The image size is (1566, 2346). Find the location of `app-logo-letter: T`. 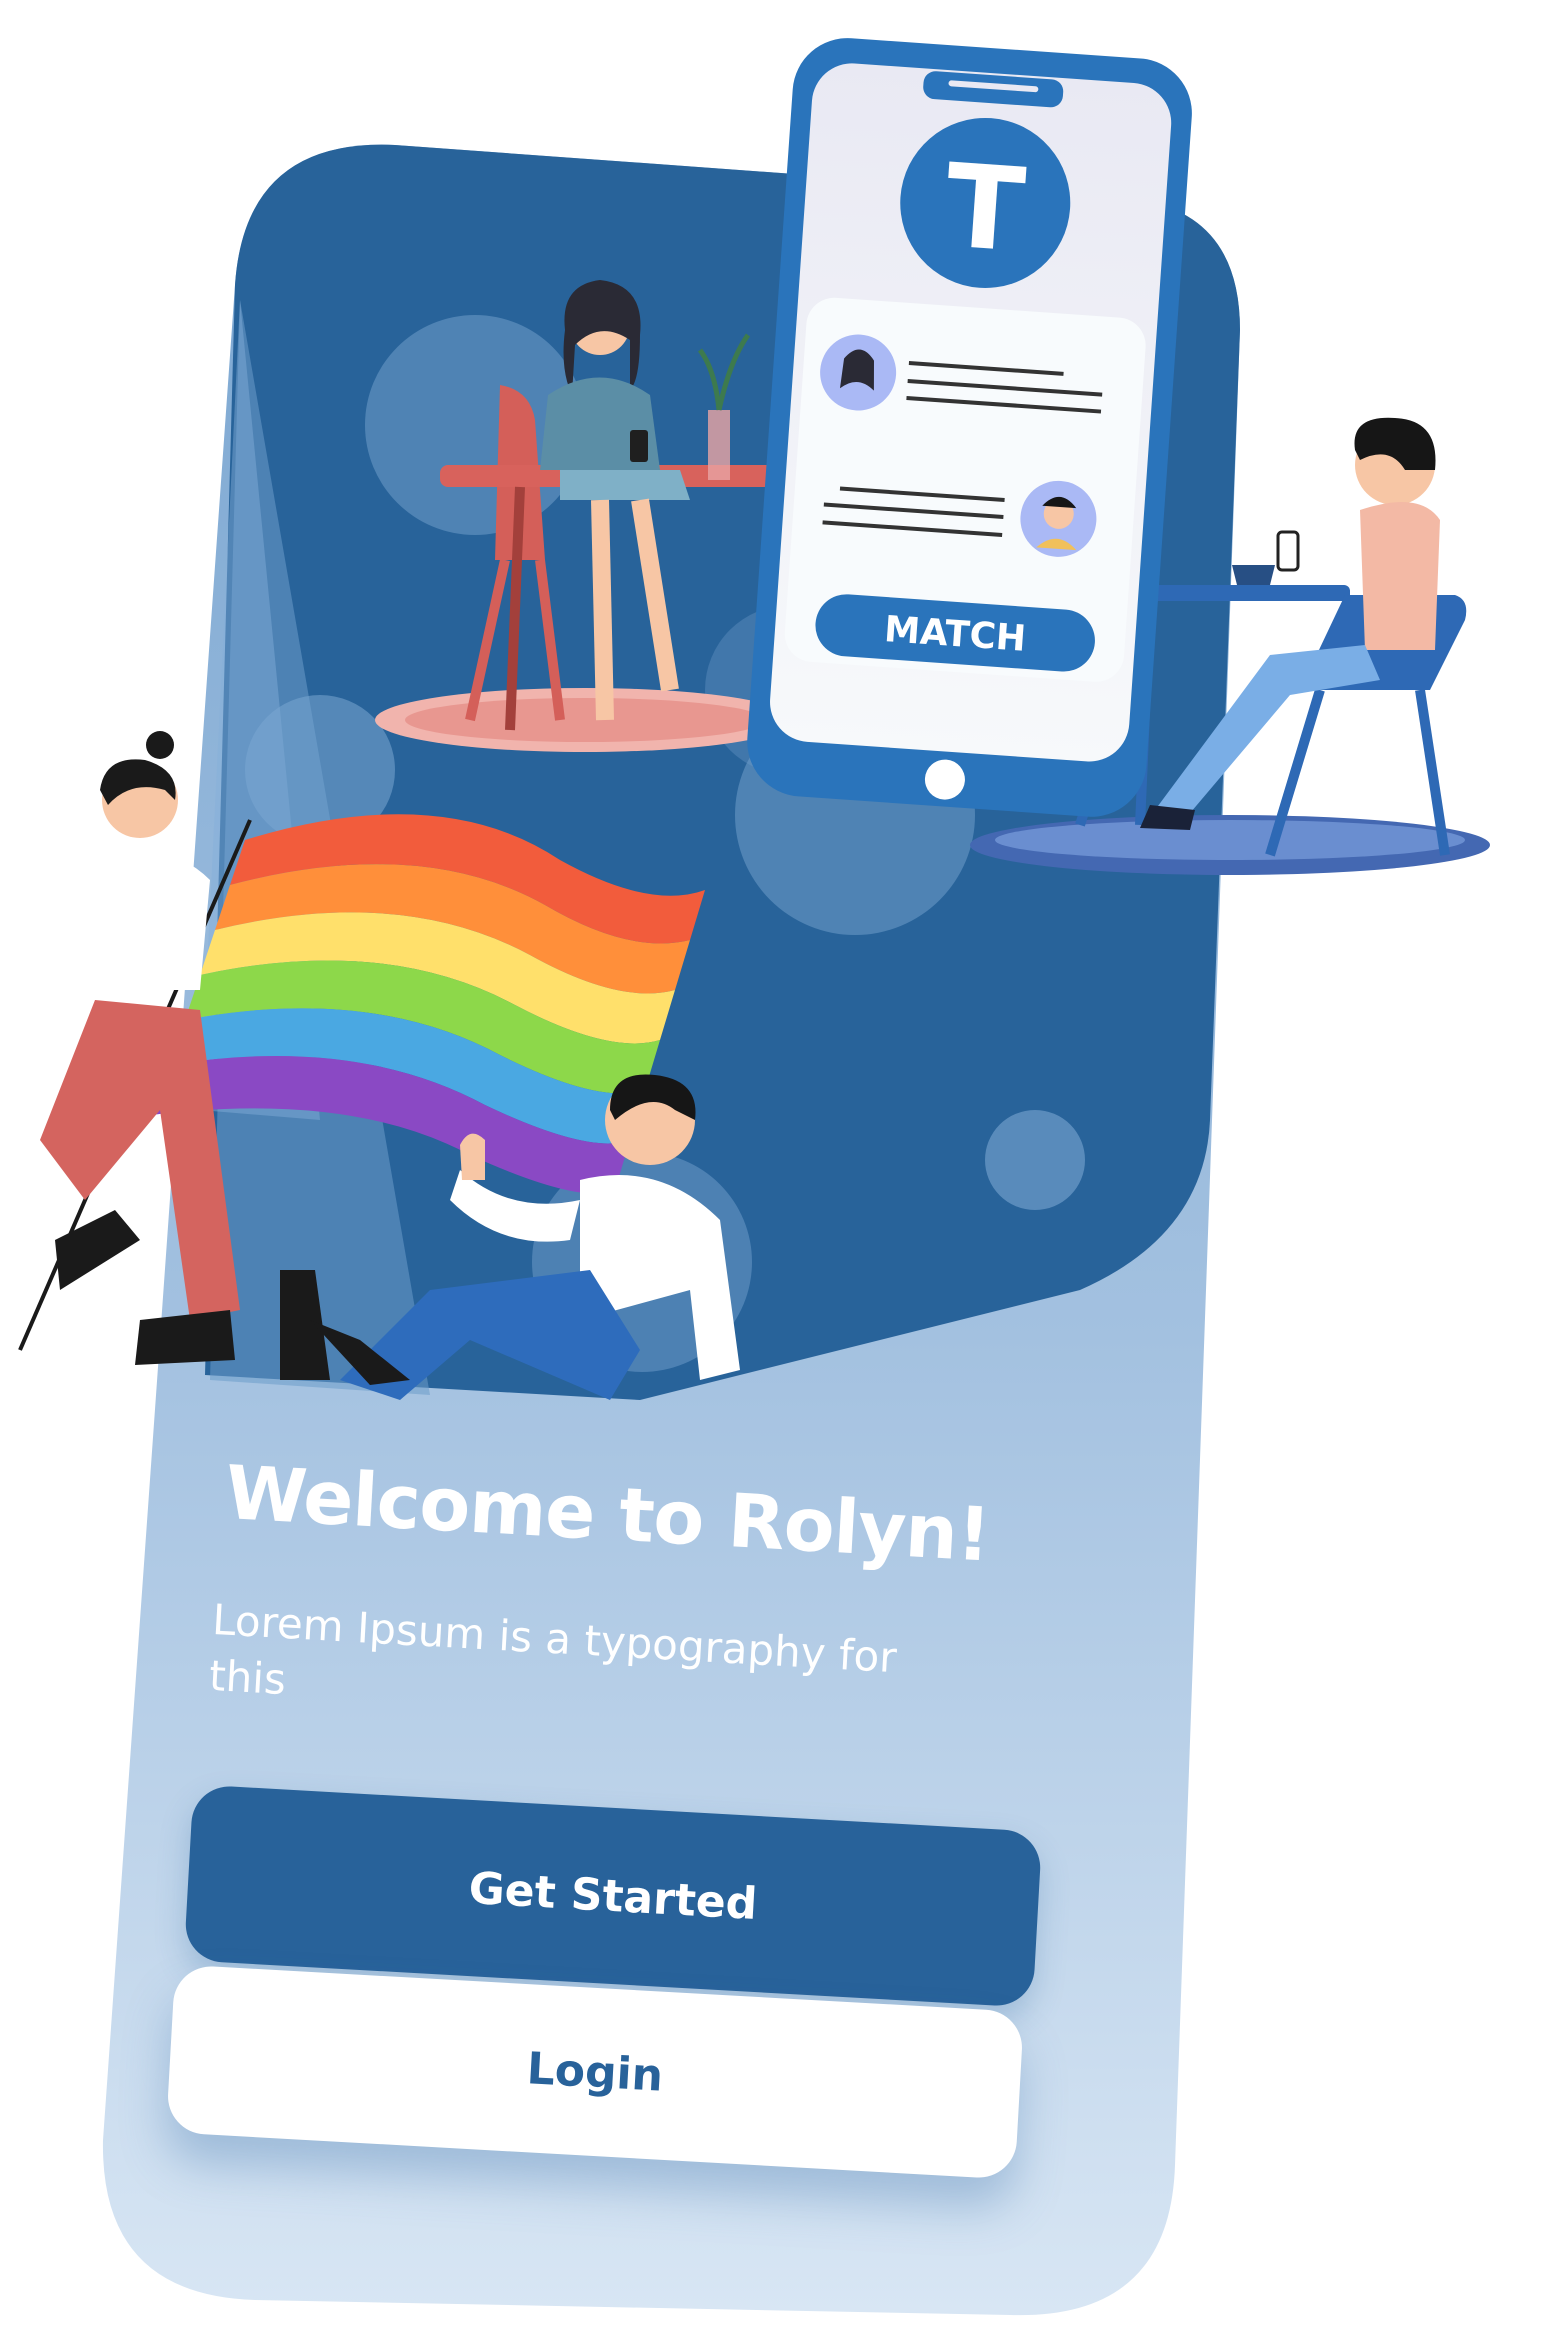

app-logo-letter: T is located at coordinates (985, 208).